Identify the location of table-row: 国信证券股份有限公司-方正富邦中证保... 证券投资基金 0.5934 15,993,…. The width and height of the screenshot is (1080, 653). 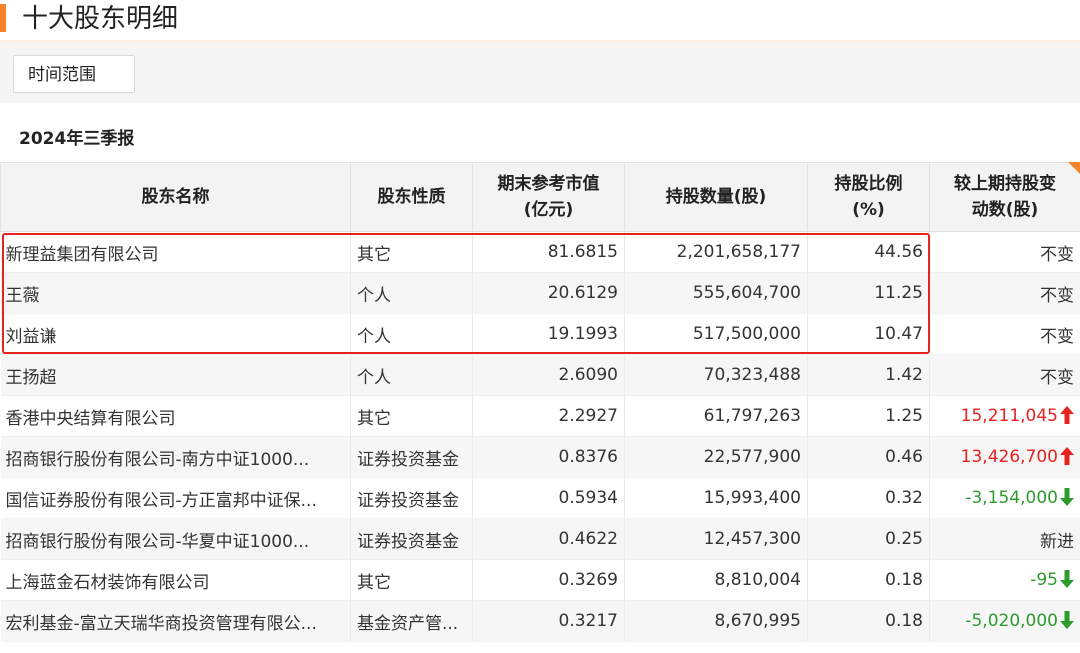
(540, 498).